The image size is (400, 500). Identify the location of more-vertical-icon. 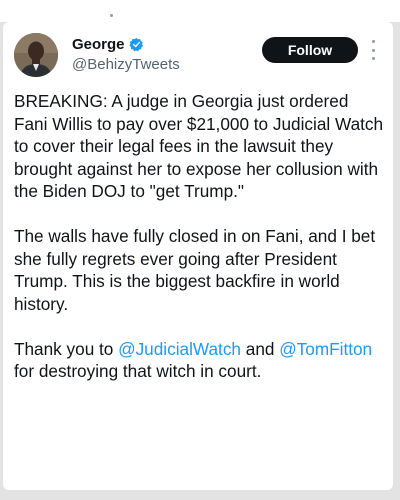
(373, 50).